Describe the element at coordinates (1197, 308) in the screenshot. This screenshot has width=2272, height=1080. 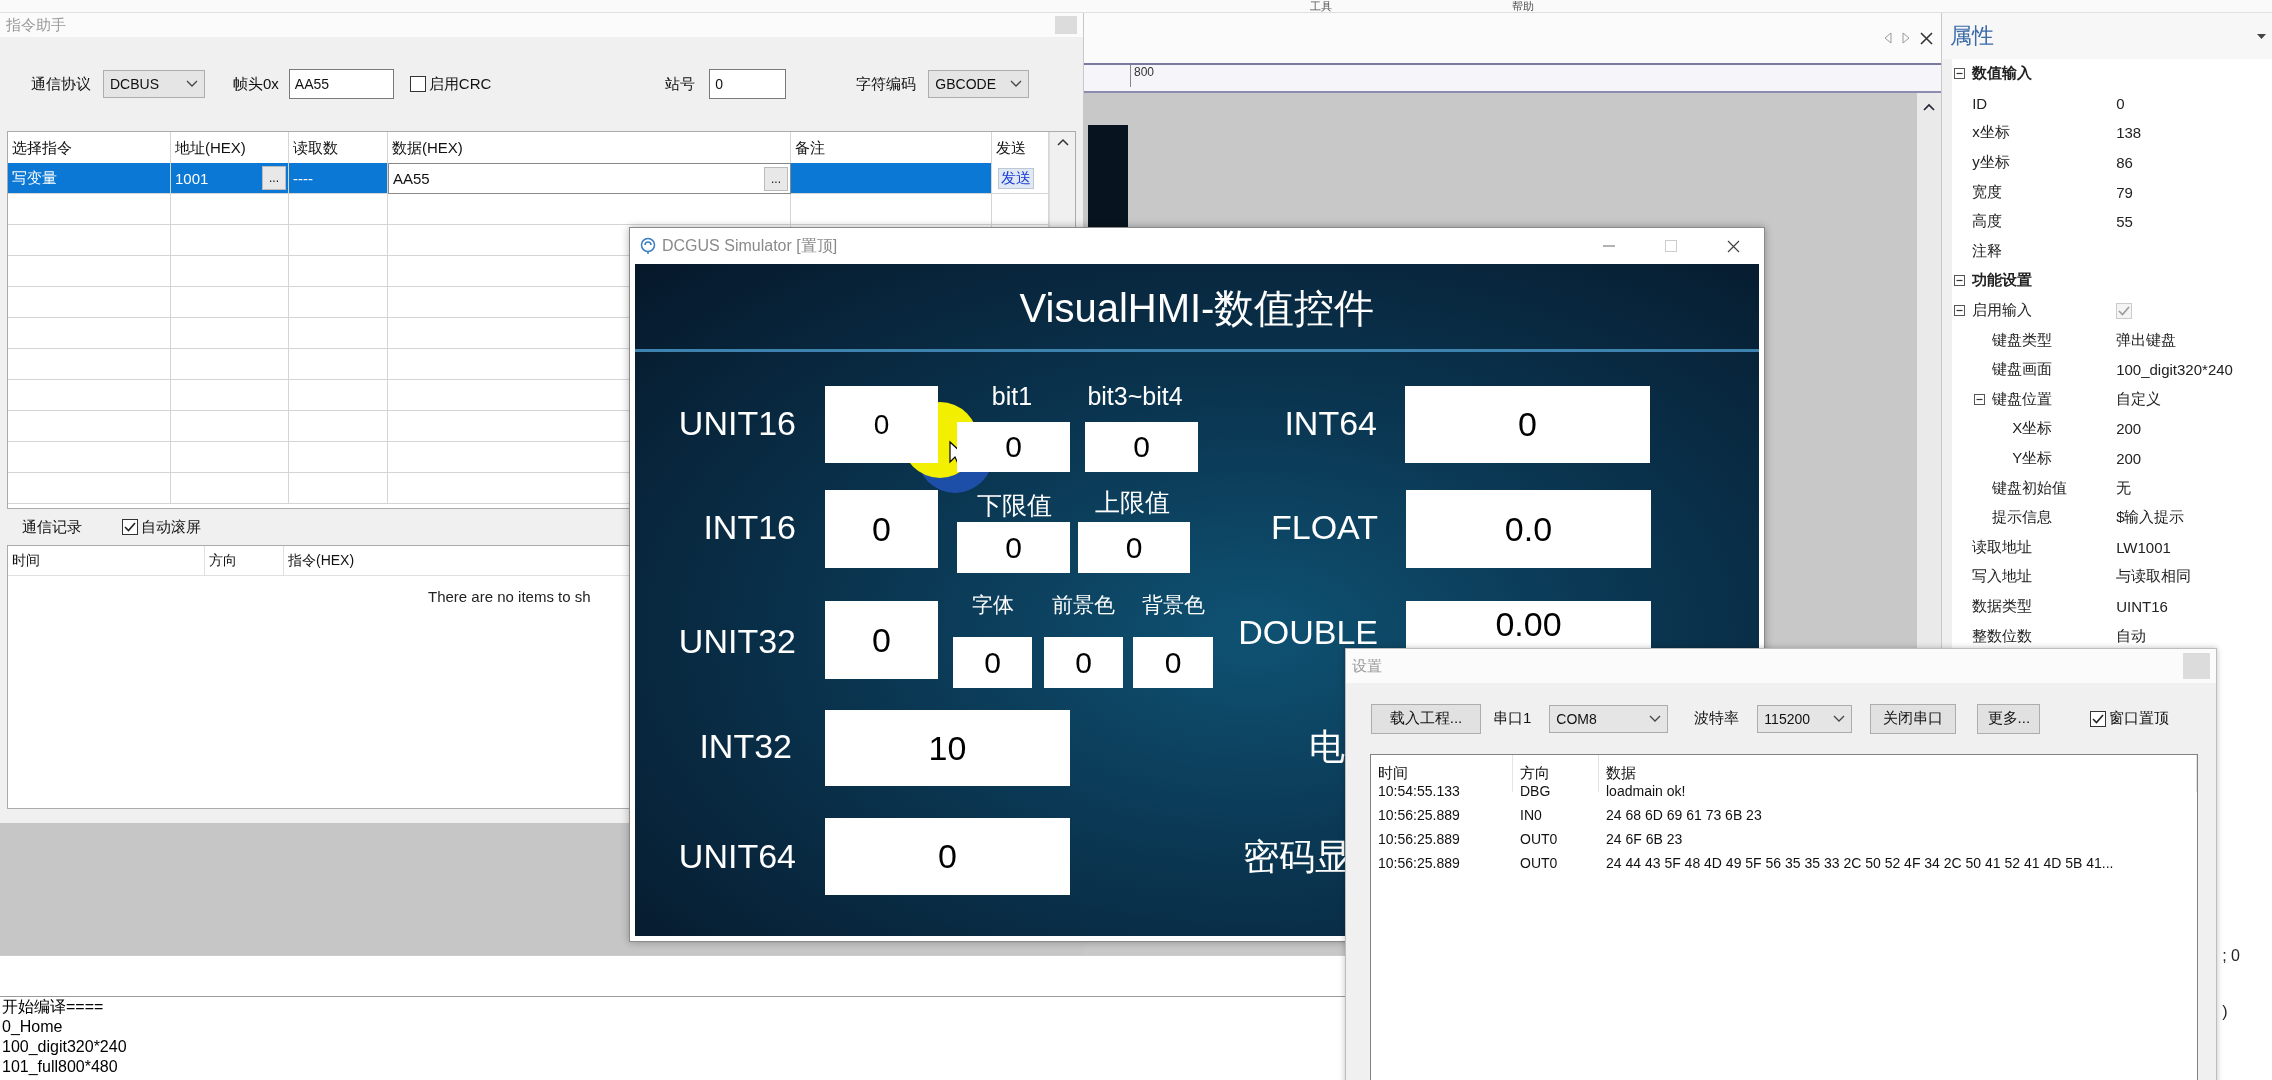
I see `screen-title: VisualHMI-数值控件` at that location.